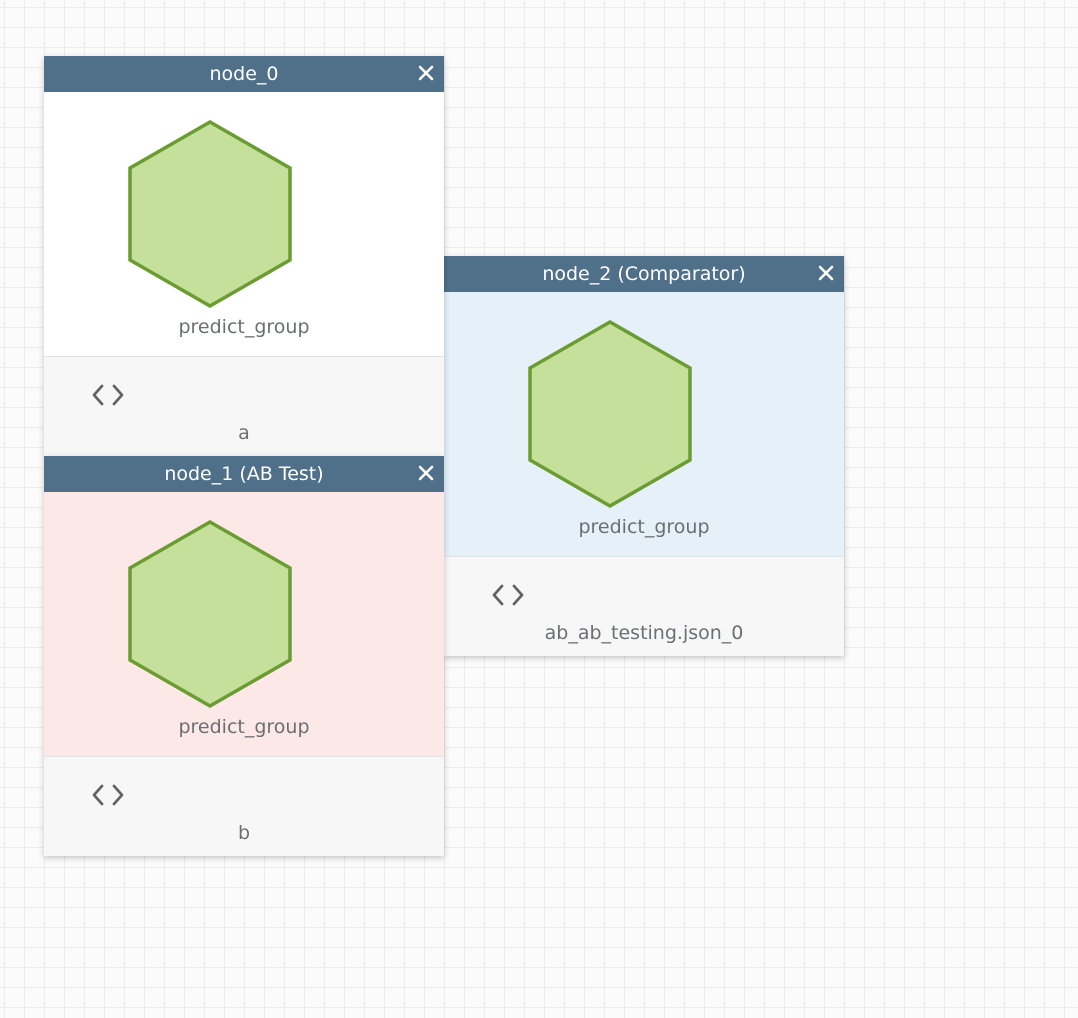 This screenshot has width=1078, height=1018. I want to click on node-card-node-1: node_1 (AB Test) predict_group b, so click(244, 656).